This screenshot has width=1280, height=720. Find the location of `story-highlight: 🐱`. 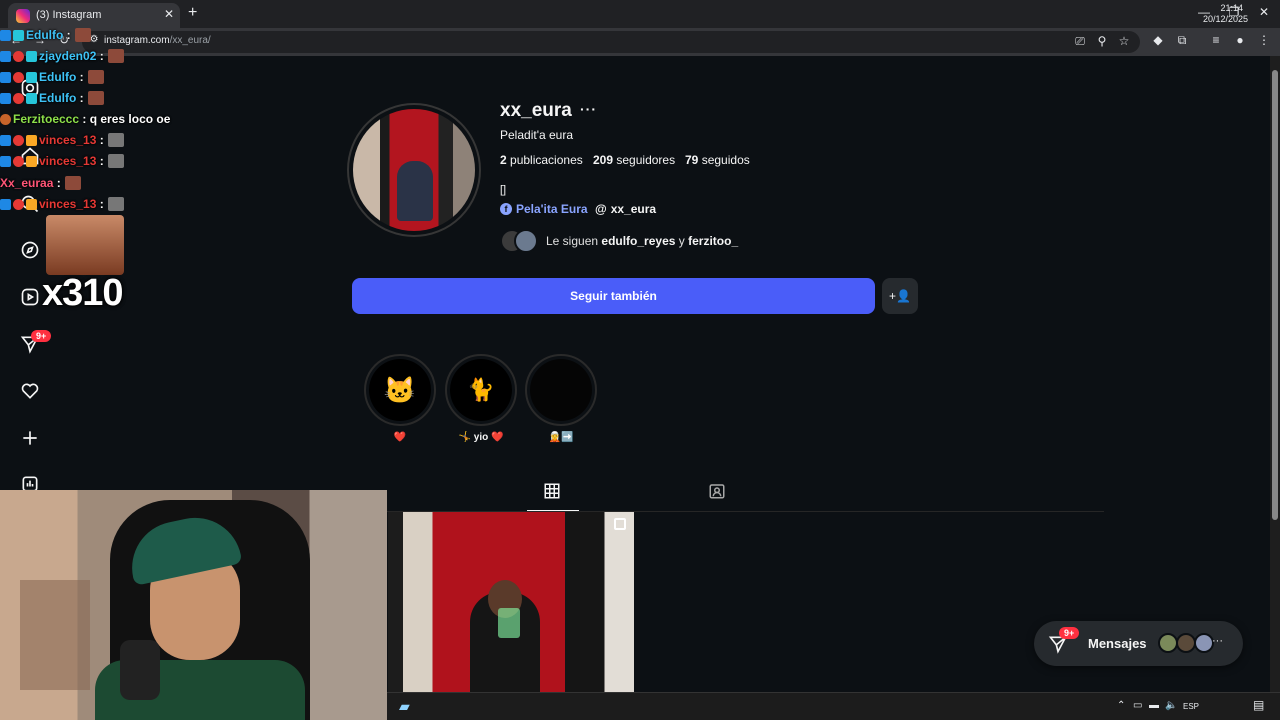

story-highlight: 🐱 is located at coordinates (400, 390).